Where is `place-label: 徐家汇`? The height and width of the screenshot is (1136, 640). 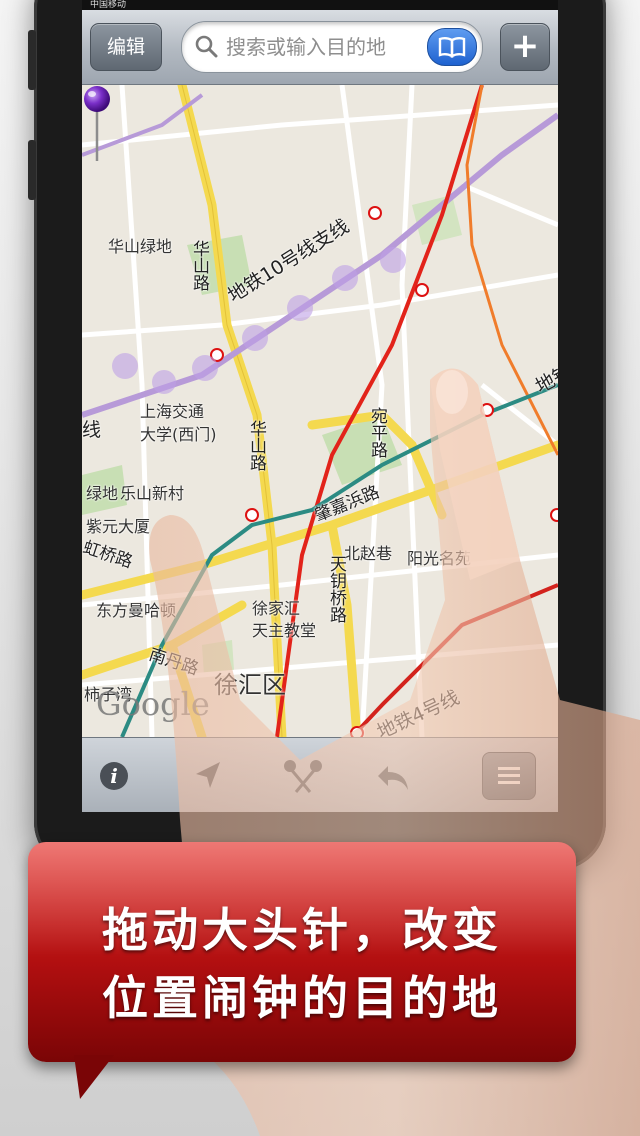
place-label: 徐家汇 is located at coordinates (276, 608).